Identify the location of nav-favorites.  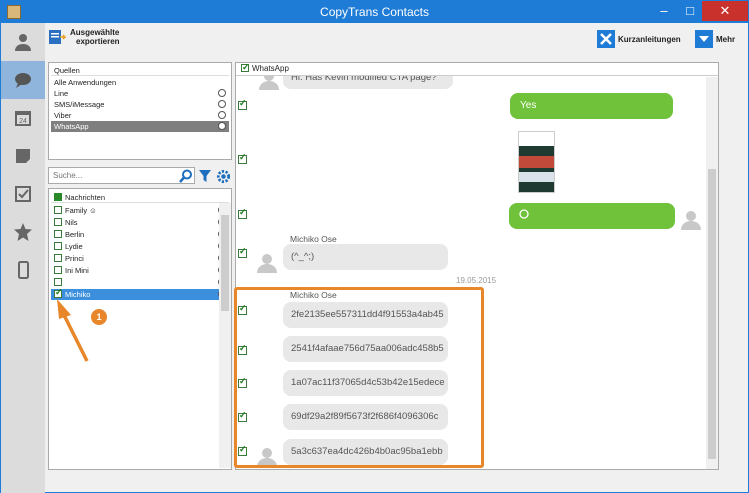
(23, 232).